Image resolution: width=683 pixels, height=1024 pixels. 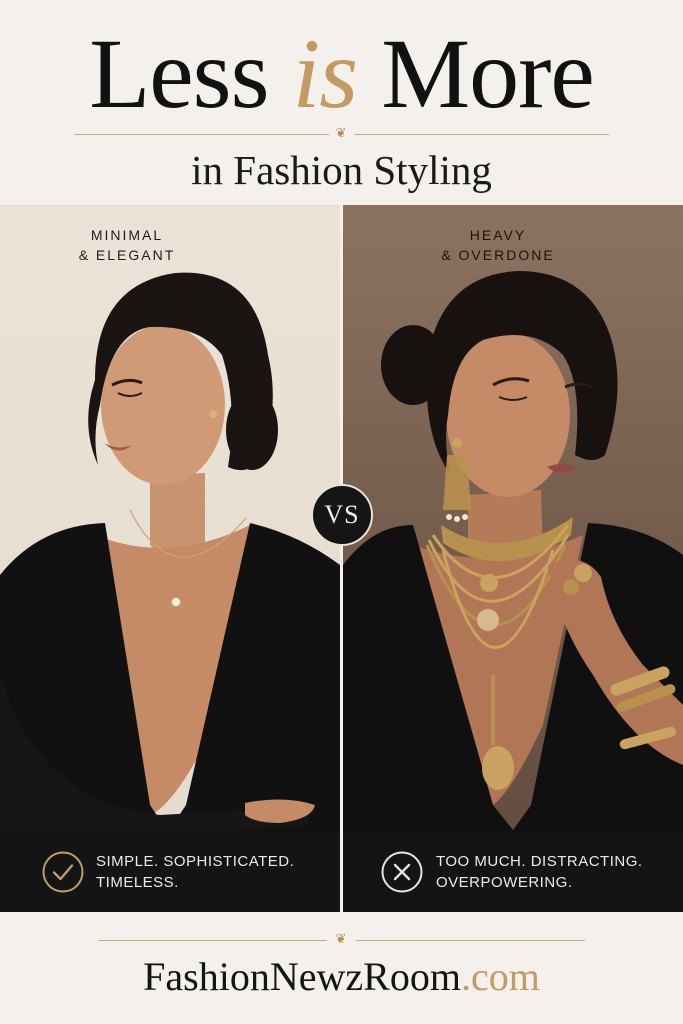 I want to click on minimal-caption-line-1: SIMPLE. SOPHISTICATED., so click(x=195, y=861).